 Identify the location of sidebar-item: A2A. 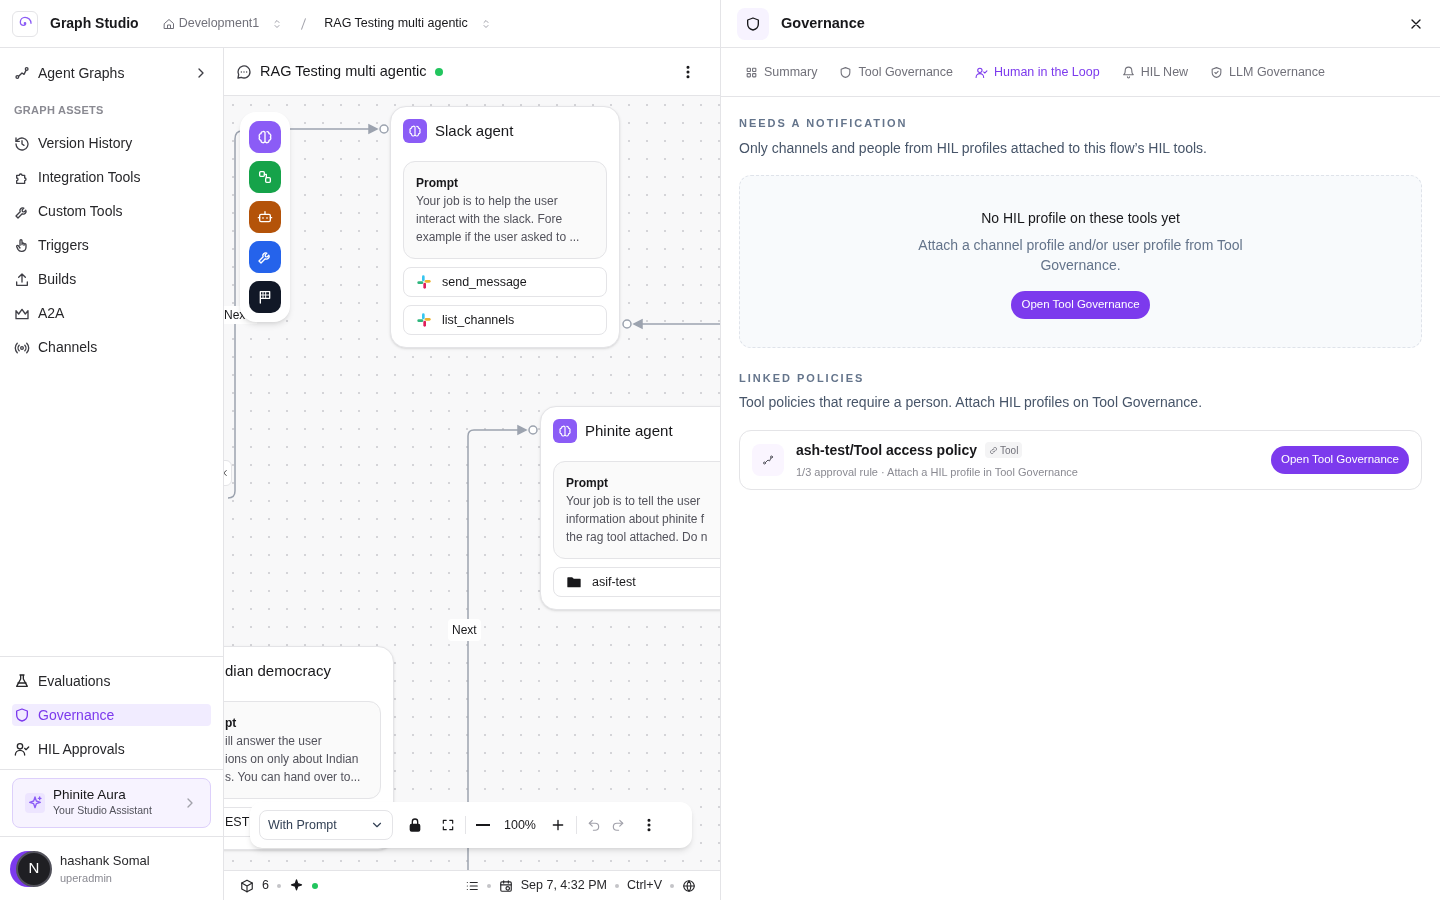
(111, 313).